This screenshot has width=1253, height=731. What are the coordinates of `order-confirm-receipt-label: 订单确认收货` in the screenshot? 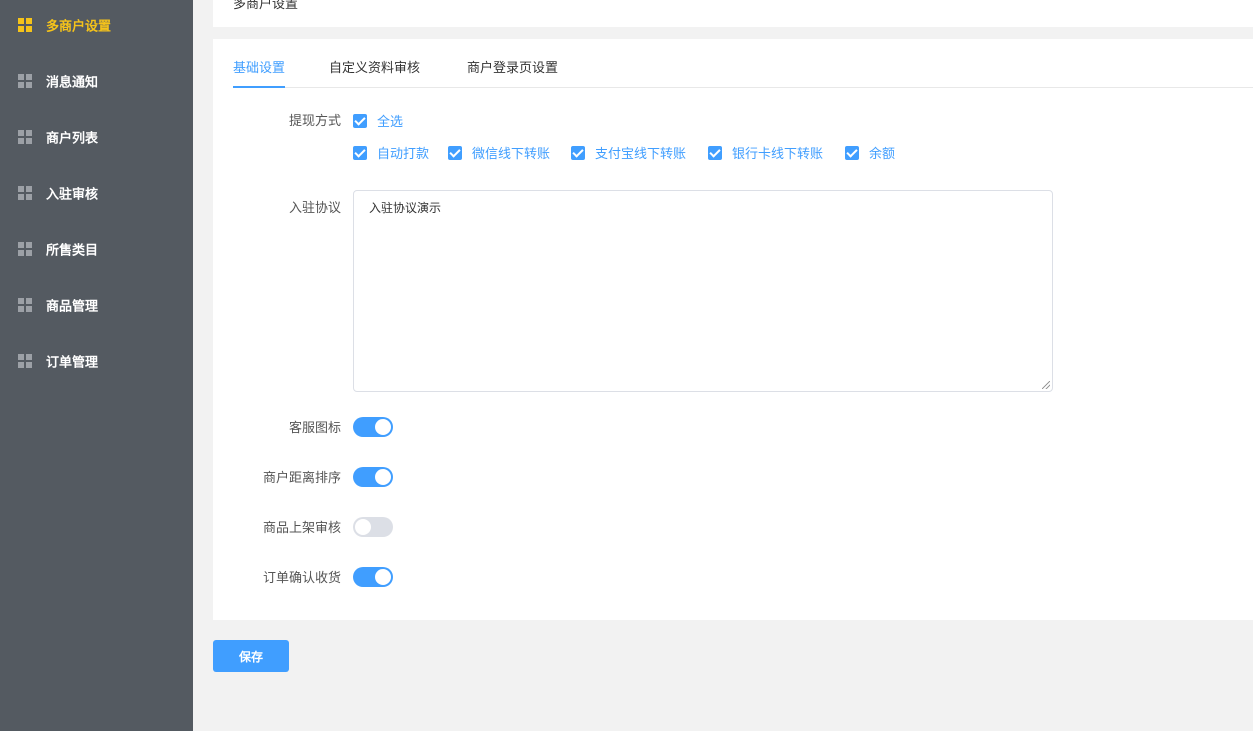 It's located at (301, 578).